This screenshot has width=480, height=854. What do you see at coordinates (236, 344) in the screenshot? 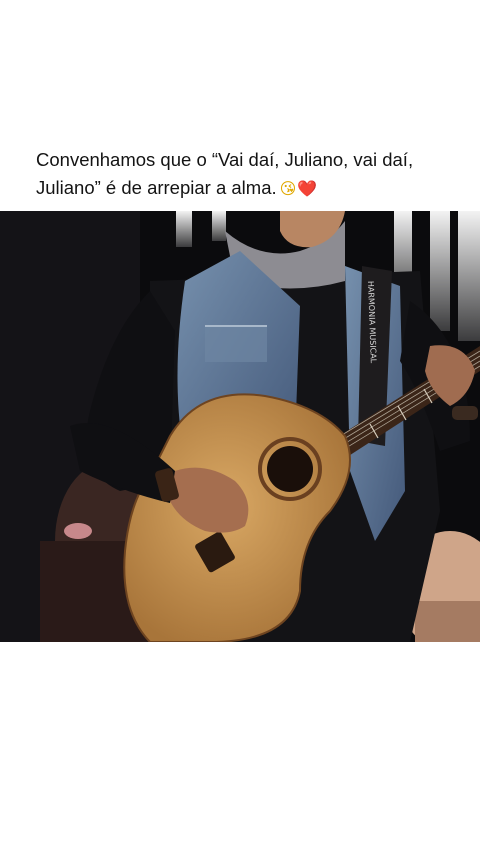
I see `vest-pocket` at bounding box center [236, 344].